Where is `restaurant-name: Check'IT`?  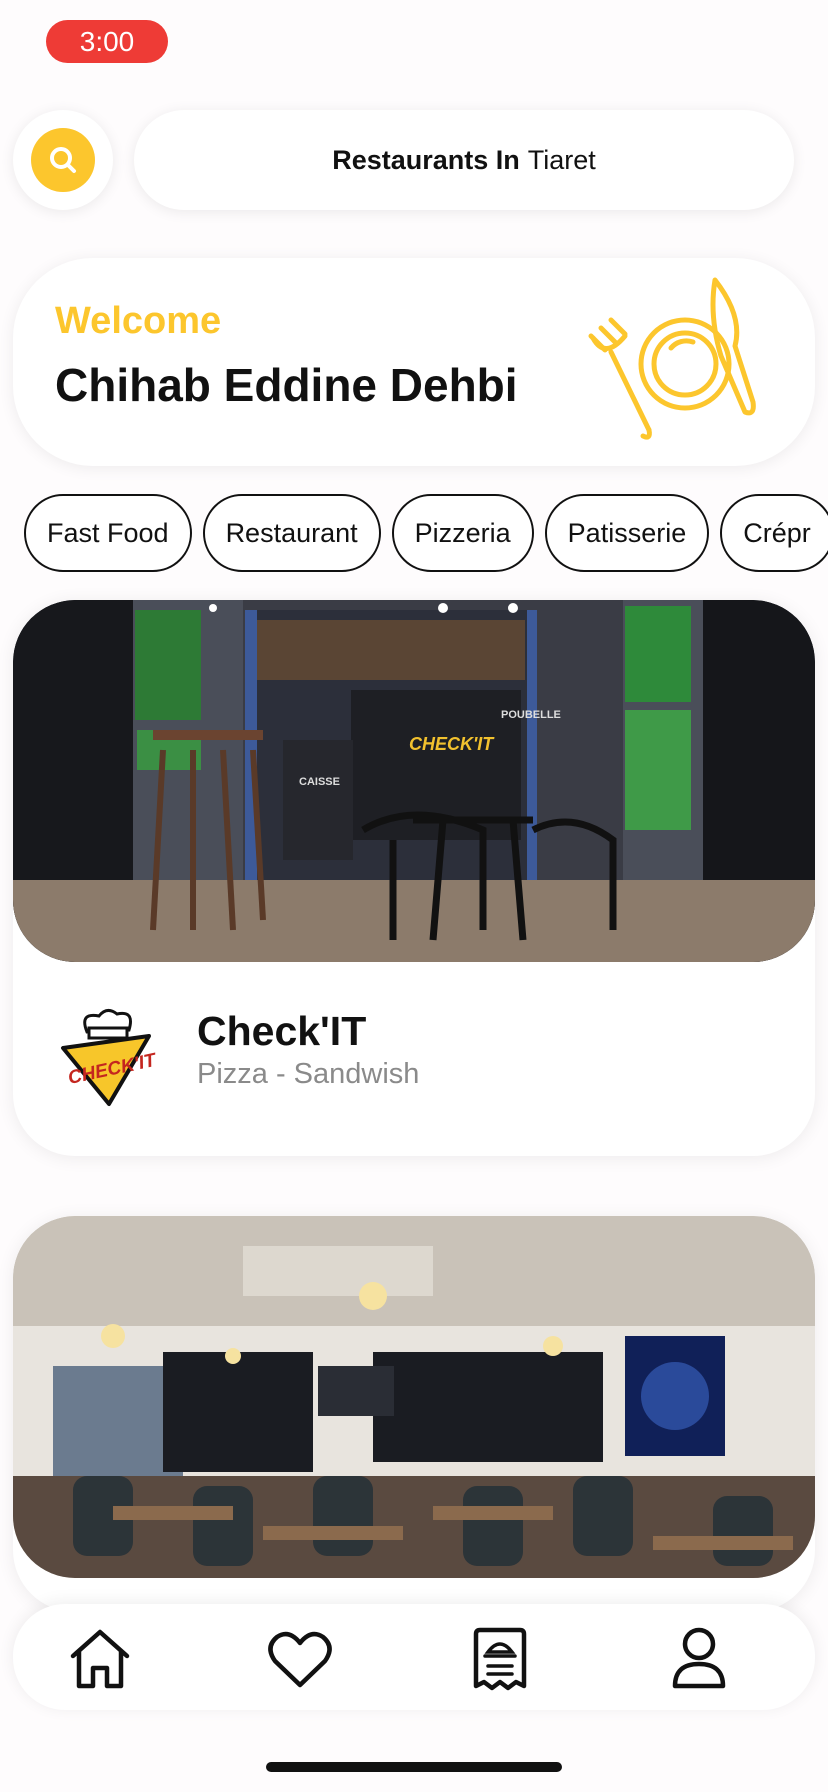
restaurant-name: Check'IT is located at coordinates (282, 1031).